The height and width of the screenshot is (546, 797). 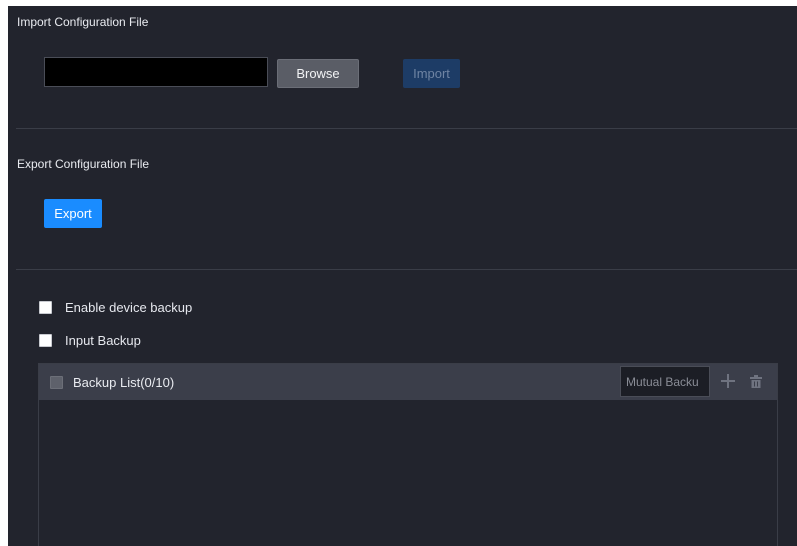 I want to click on import-button: Import, so click(x=431, y=73).